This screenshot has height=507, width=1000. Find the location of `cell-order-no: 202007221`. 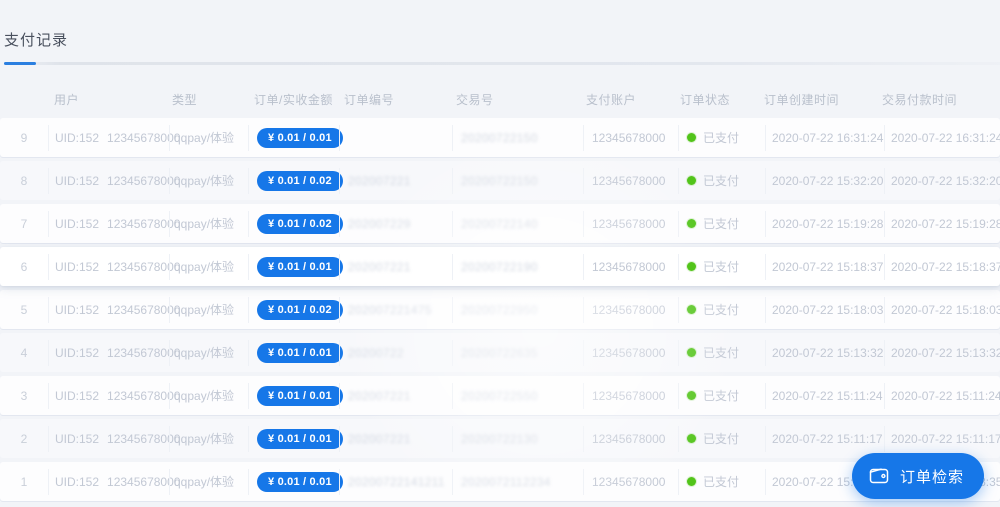

cell-order-no: 202007221 is located at coordinates (396, 396).